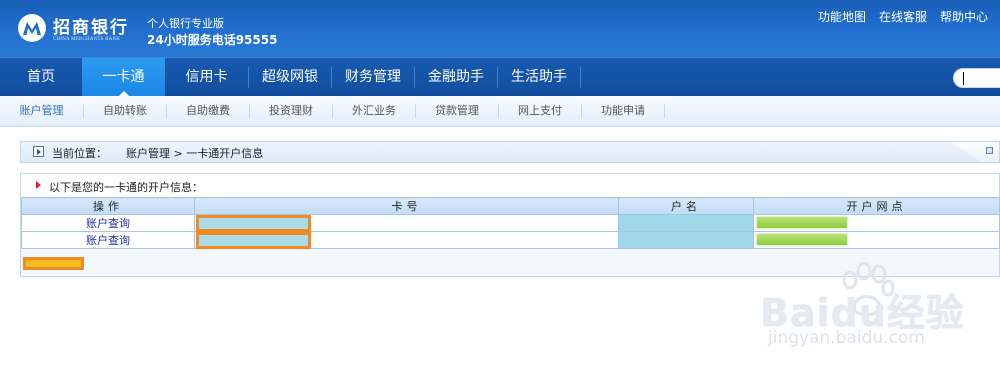  Describe the element at coordinates (41, 111) in the screenshot. I see `subnav-account-management: 账户管理` at that location.